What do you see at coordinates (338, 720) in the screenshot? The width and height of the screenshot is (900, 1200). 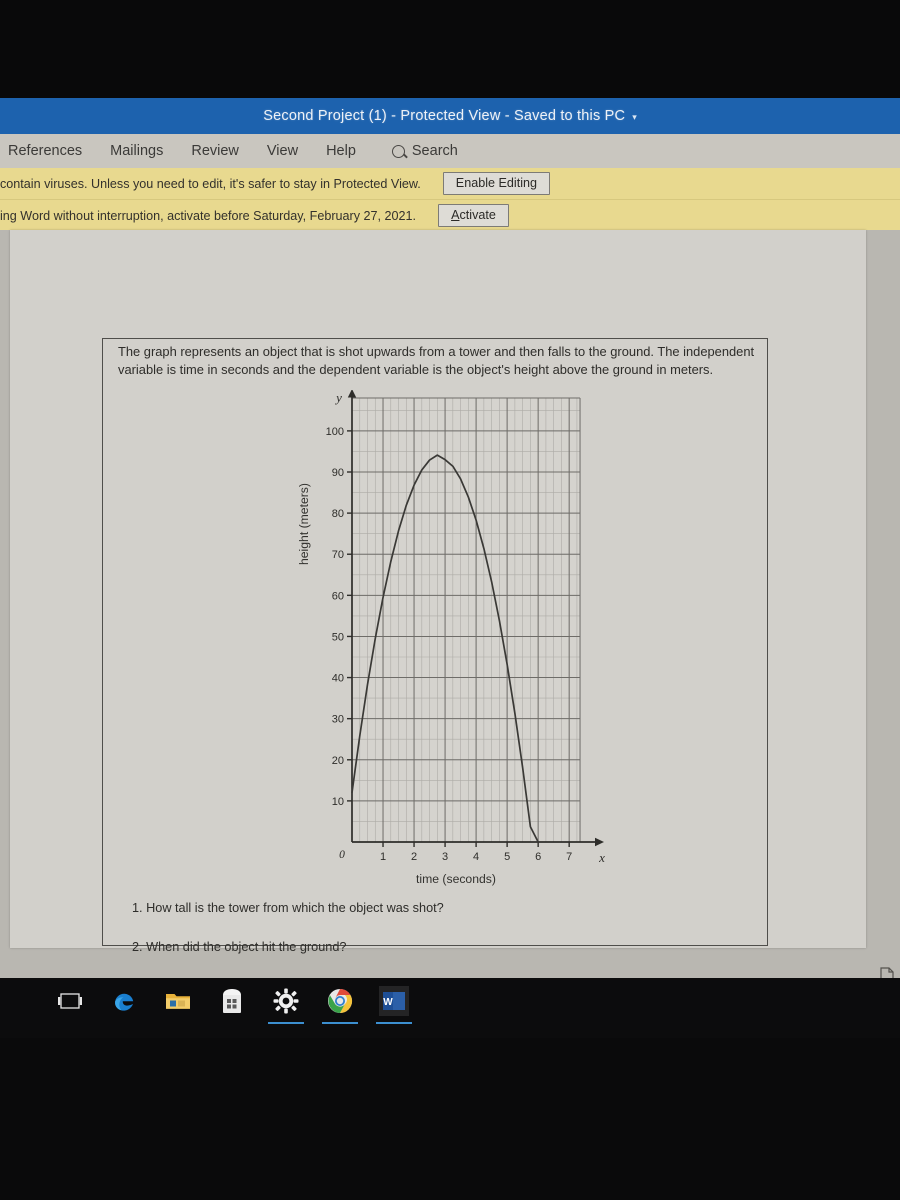 I see `svg-text: 30` at bounding box center [338, 720].